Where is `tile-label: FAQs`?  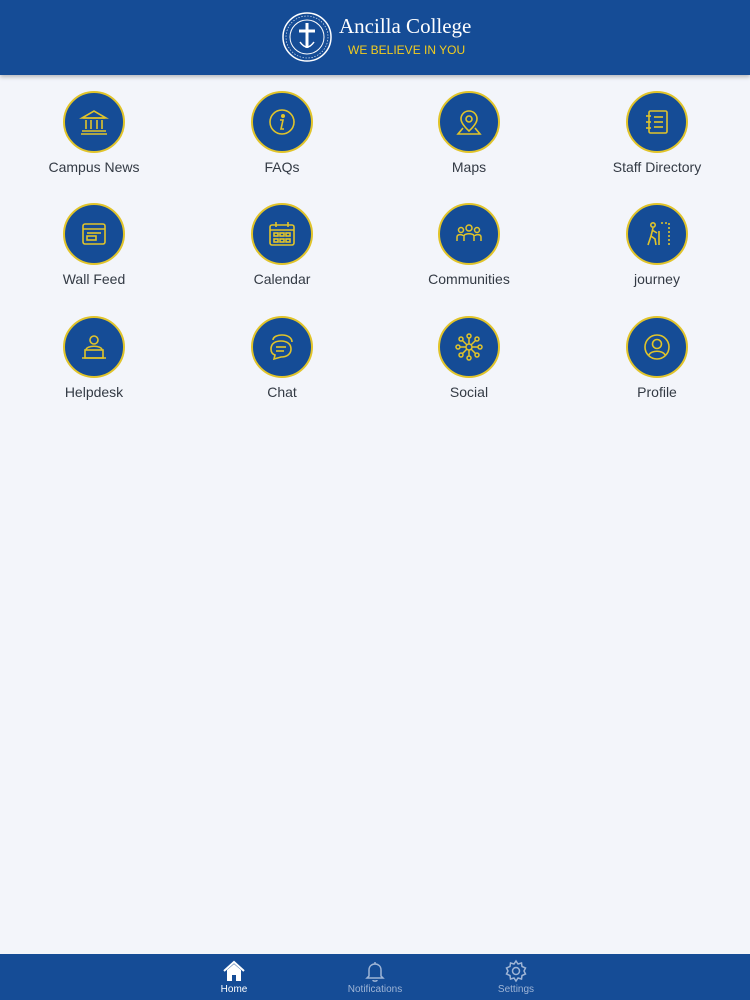
tile-label: FAQs is located at coordinates (282, 167).